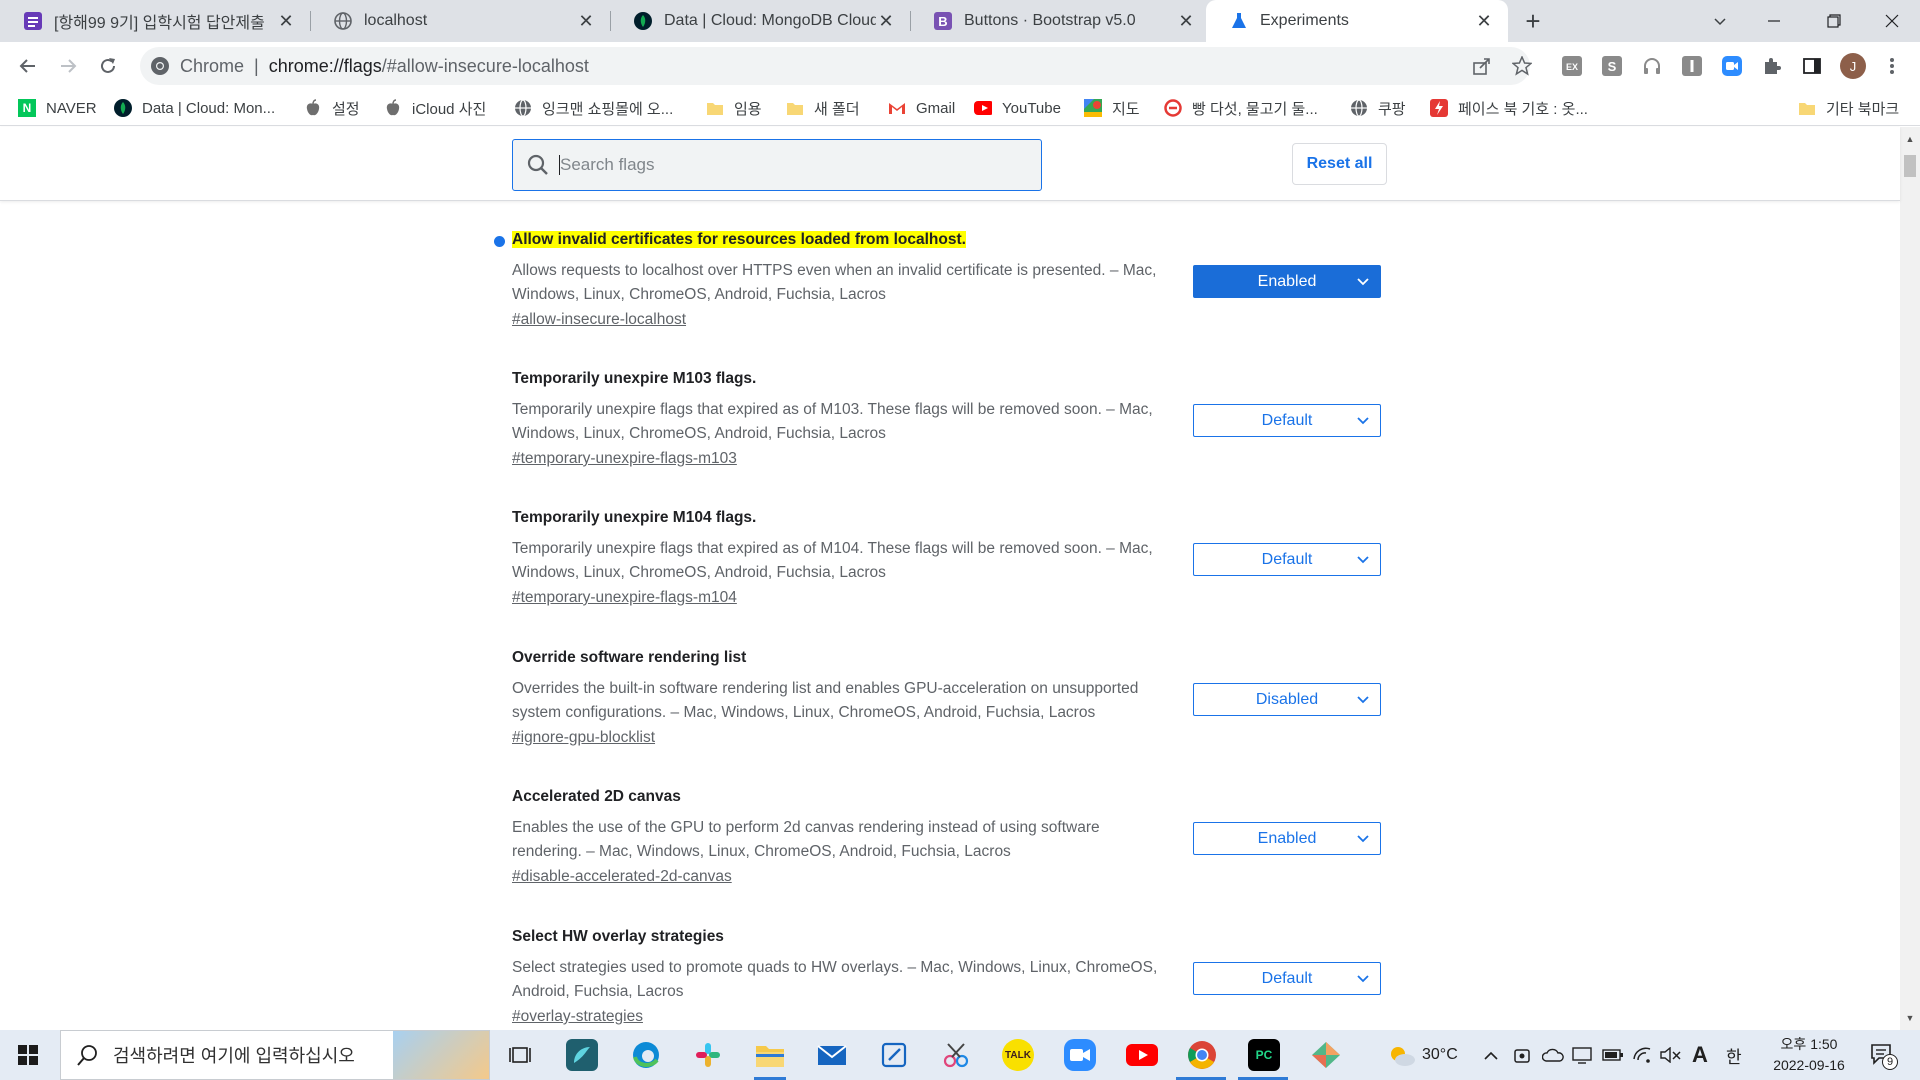  Describe the element at coordinates (460, 21) in the screenshot. I see `tab-localhost: localhost ✕` at that location.